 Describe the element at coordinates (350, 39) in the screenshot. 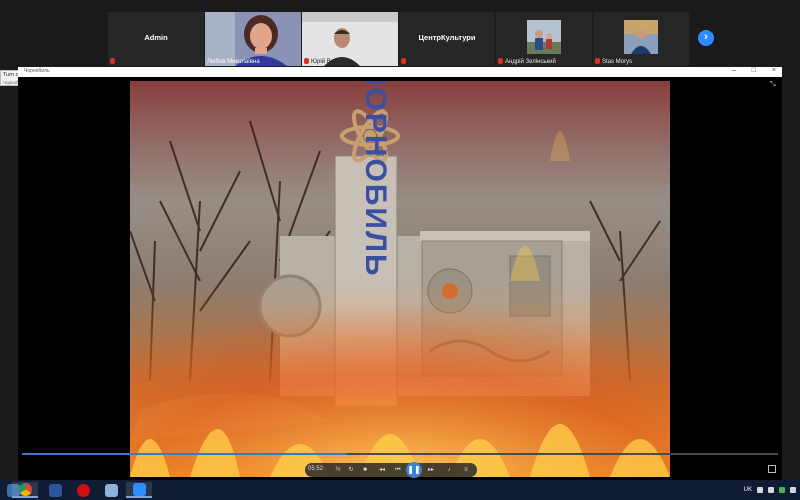

I see `participant-tile-yuriy: Юрій Волошин` at that location.